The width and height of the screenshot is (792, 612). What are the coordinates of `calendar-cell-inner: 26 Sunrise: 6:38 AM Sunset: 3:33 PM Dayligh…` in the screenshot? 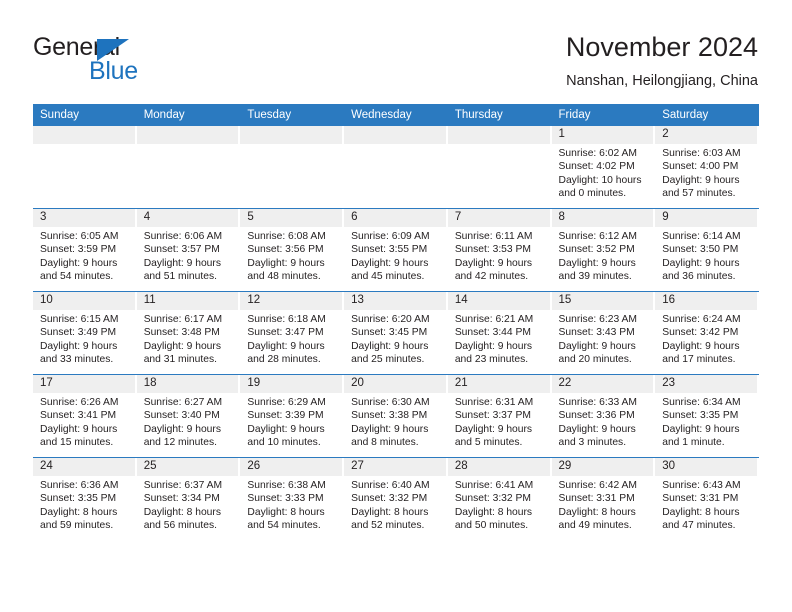 It's located at (292, 499).